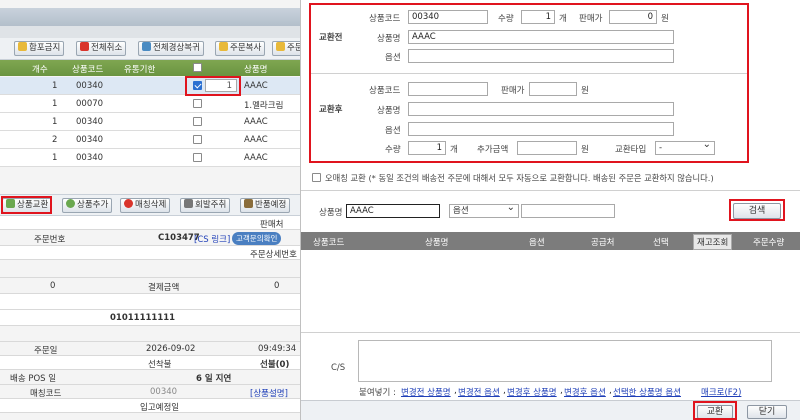  I want to click on before-option-input, so click(541, 56).